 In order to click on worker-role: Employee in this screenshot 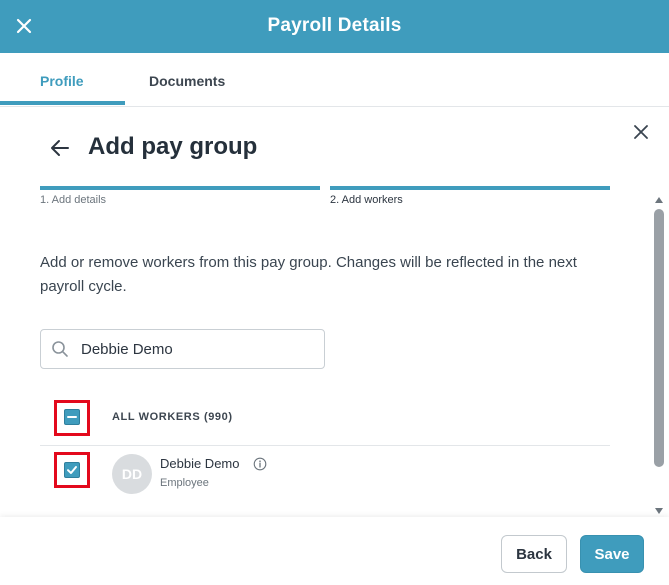, I will do `click(184, 483)`.